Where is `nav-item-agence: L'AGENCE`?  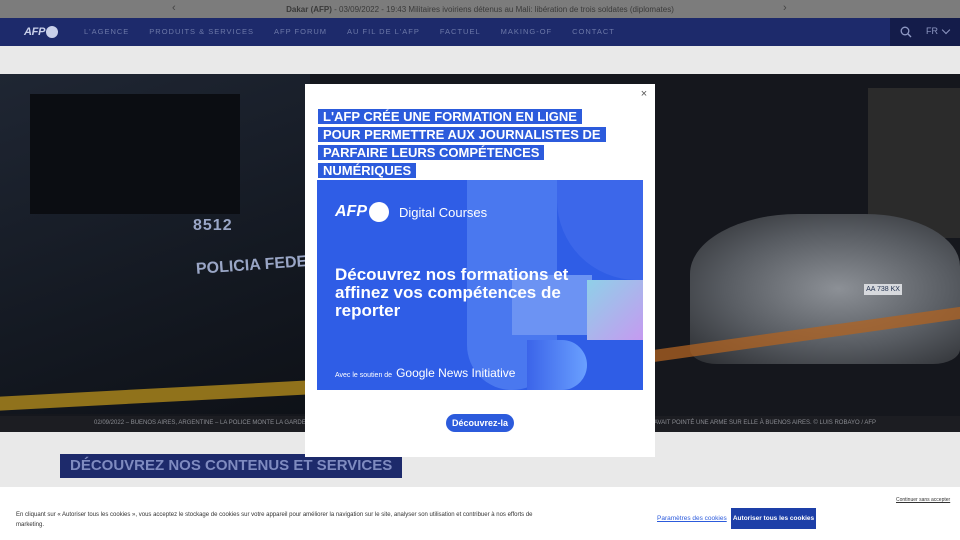
nav-item-agence: L'AGENCE is located at coordinates (106, 31).